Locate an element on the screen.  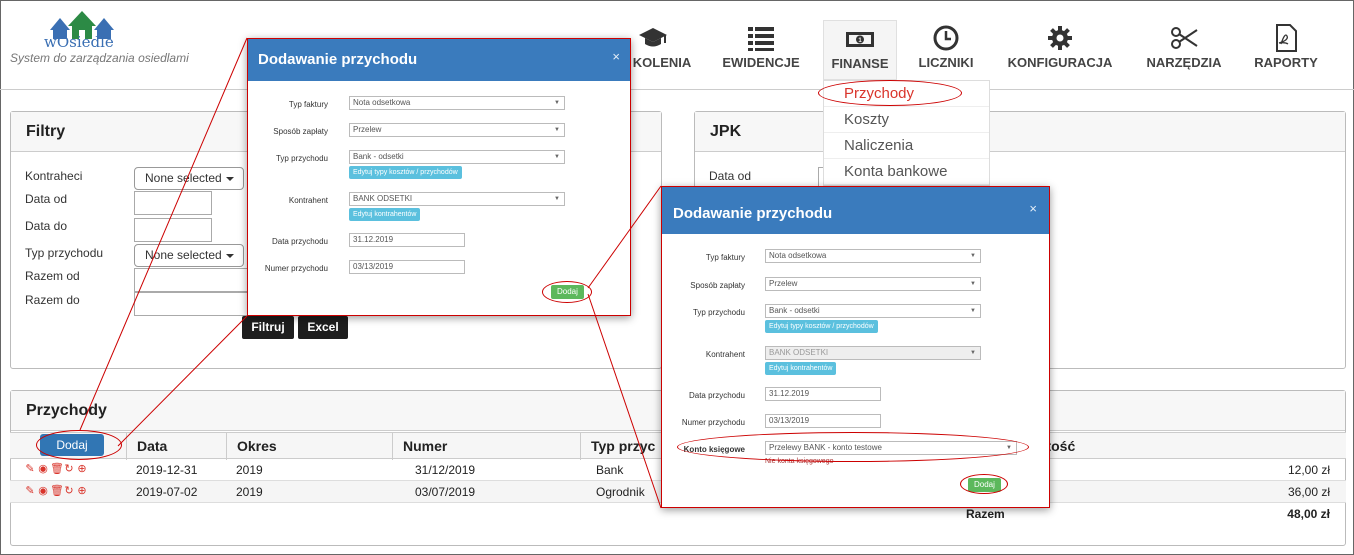
nav-ewidencje: EWIDENCJE is located at coordinates (761, 50).